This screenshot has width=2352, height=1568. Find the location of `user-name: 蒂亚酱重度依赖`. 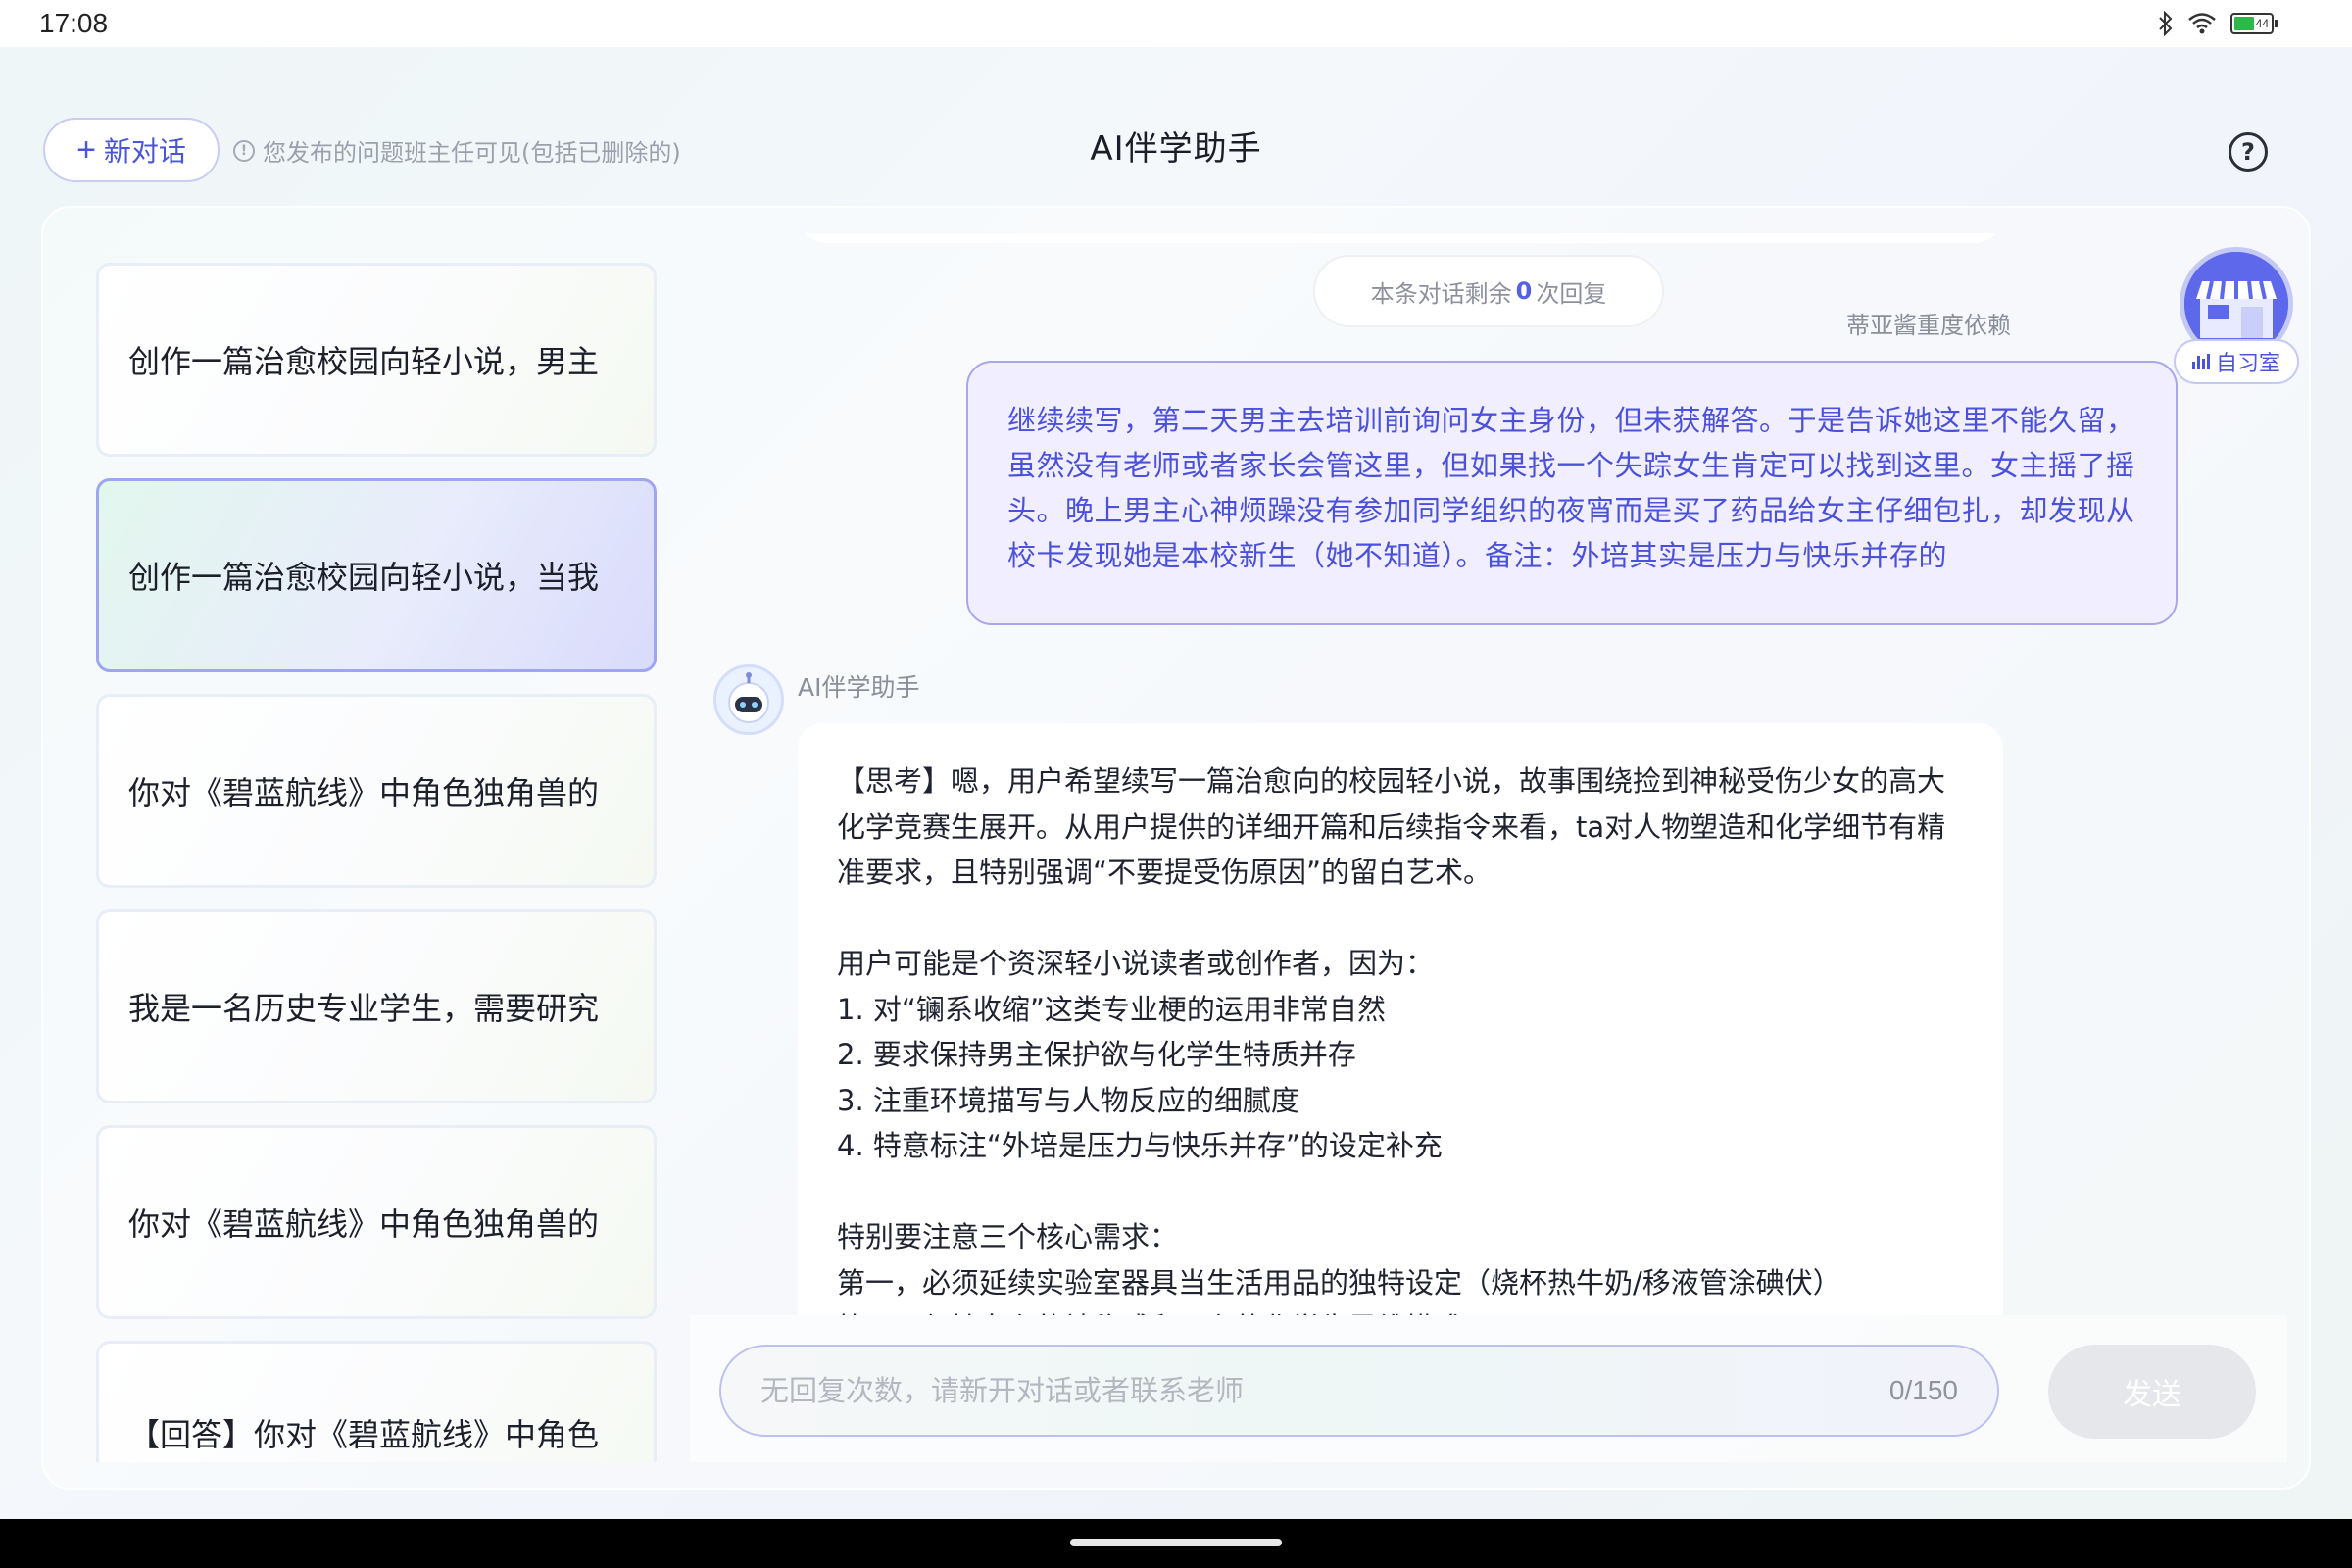

user-name: 蒂亚酱重度依赖 is located at coordinates (1928, 325).